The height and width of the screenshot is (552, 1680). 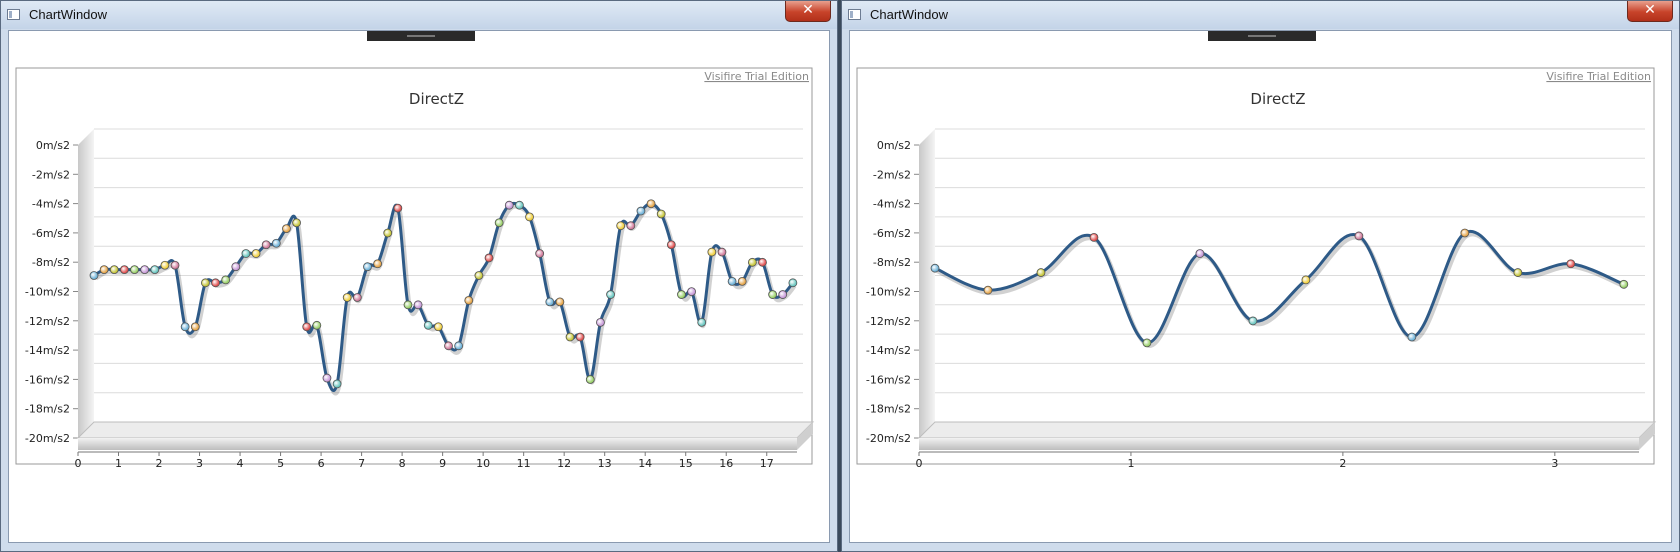 I want to click on series-line, so click(x=1279, y=287).